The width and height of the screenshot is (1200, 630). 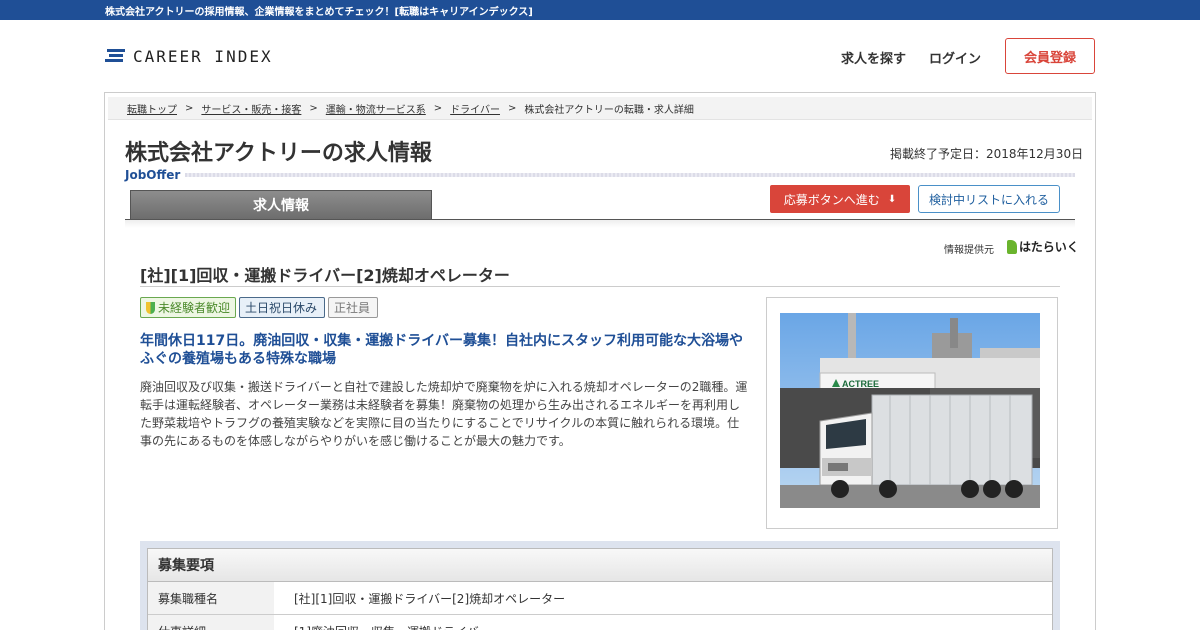 What do you see at coordinates (203, 56) in the screenshot?
I see `logo-text: CAREER INDEX` at bounding box center [203, 56].